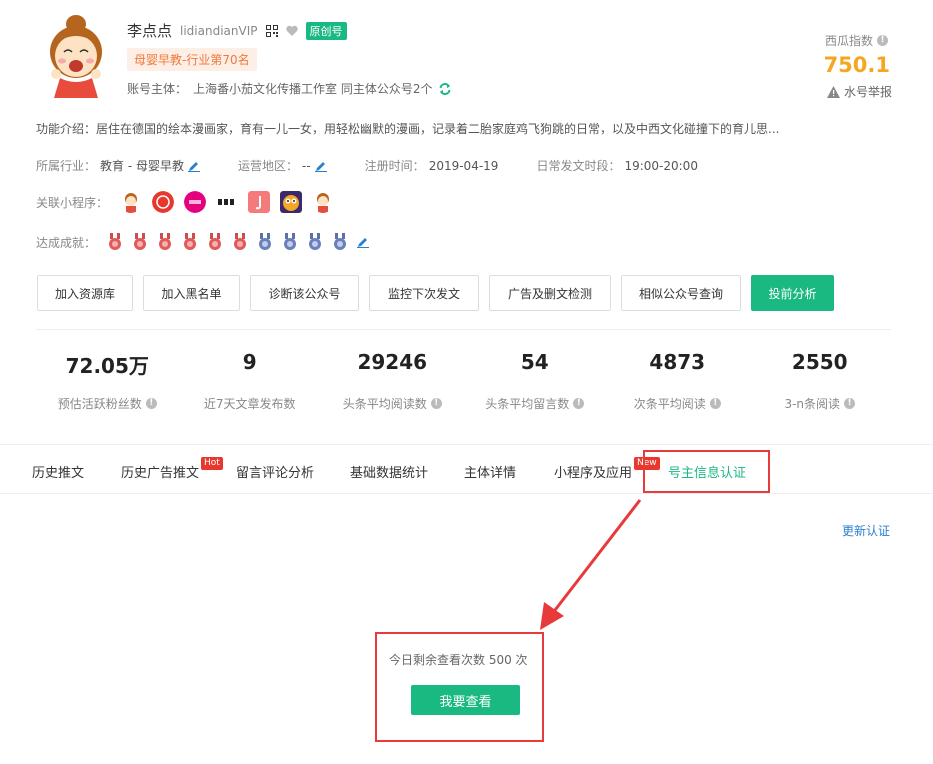 This screenshot has height=764, width=933. I want to click on post-time-label: 日常发文时段：, so click(578, 166).